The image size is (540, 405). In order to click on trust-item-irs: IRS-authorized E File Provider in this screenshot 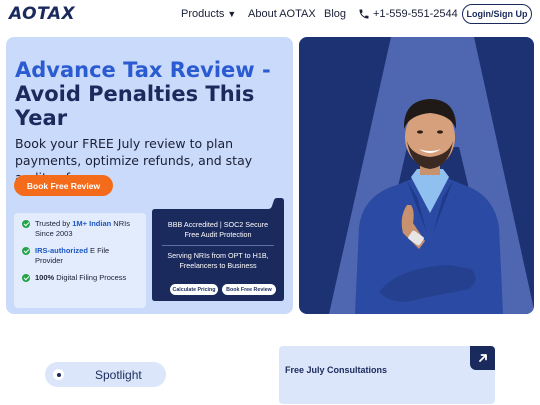, I will do `click(80, 256)`.